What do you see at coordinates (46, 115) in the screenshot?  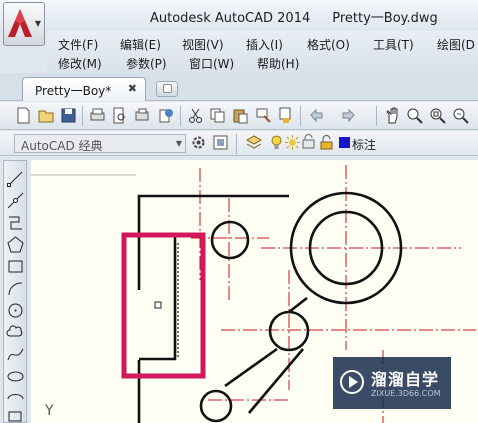 I see `open-icon` at bounding box center [46, 115].